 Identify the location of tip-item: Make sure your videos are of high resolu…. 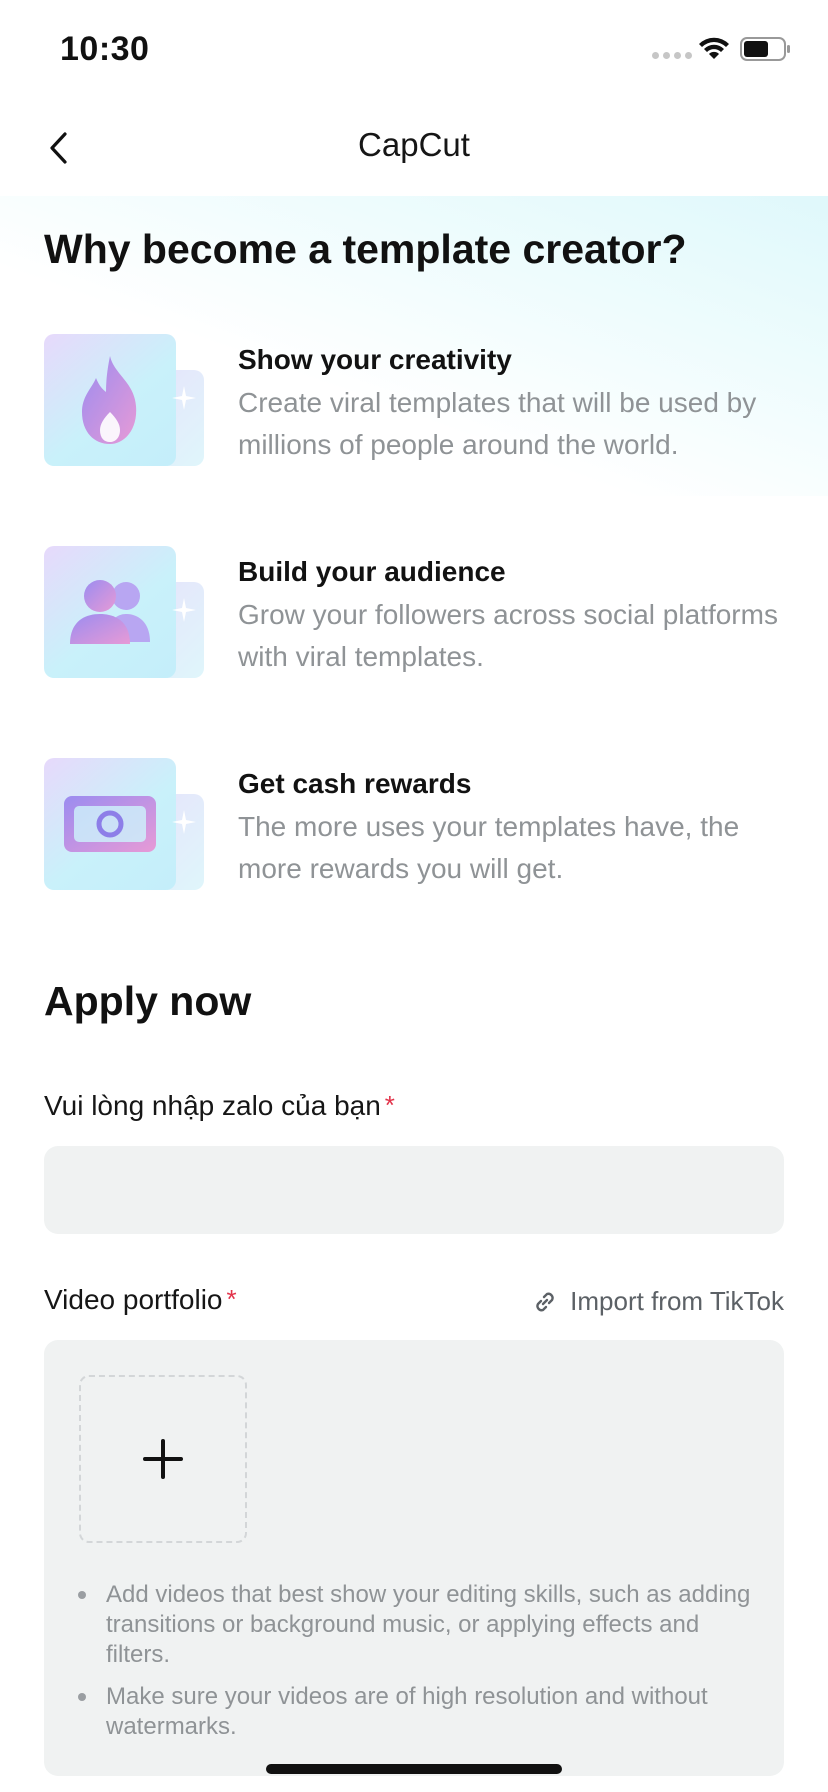
(419, 1712).